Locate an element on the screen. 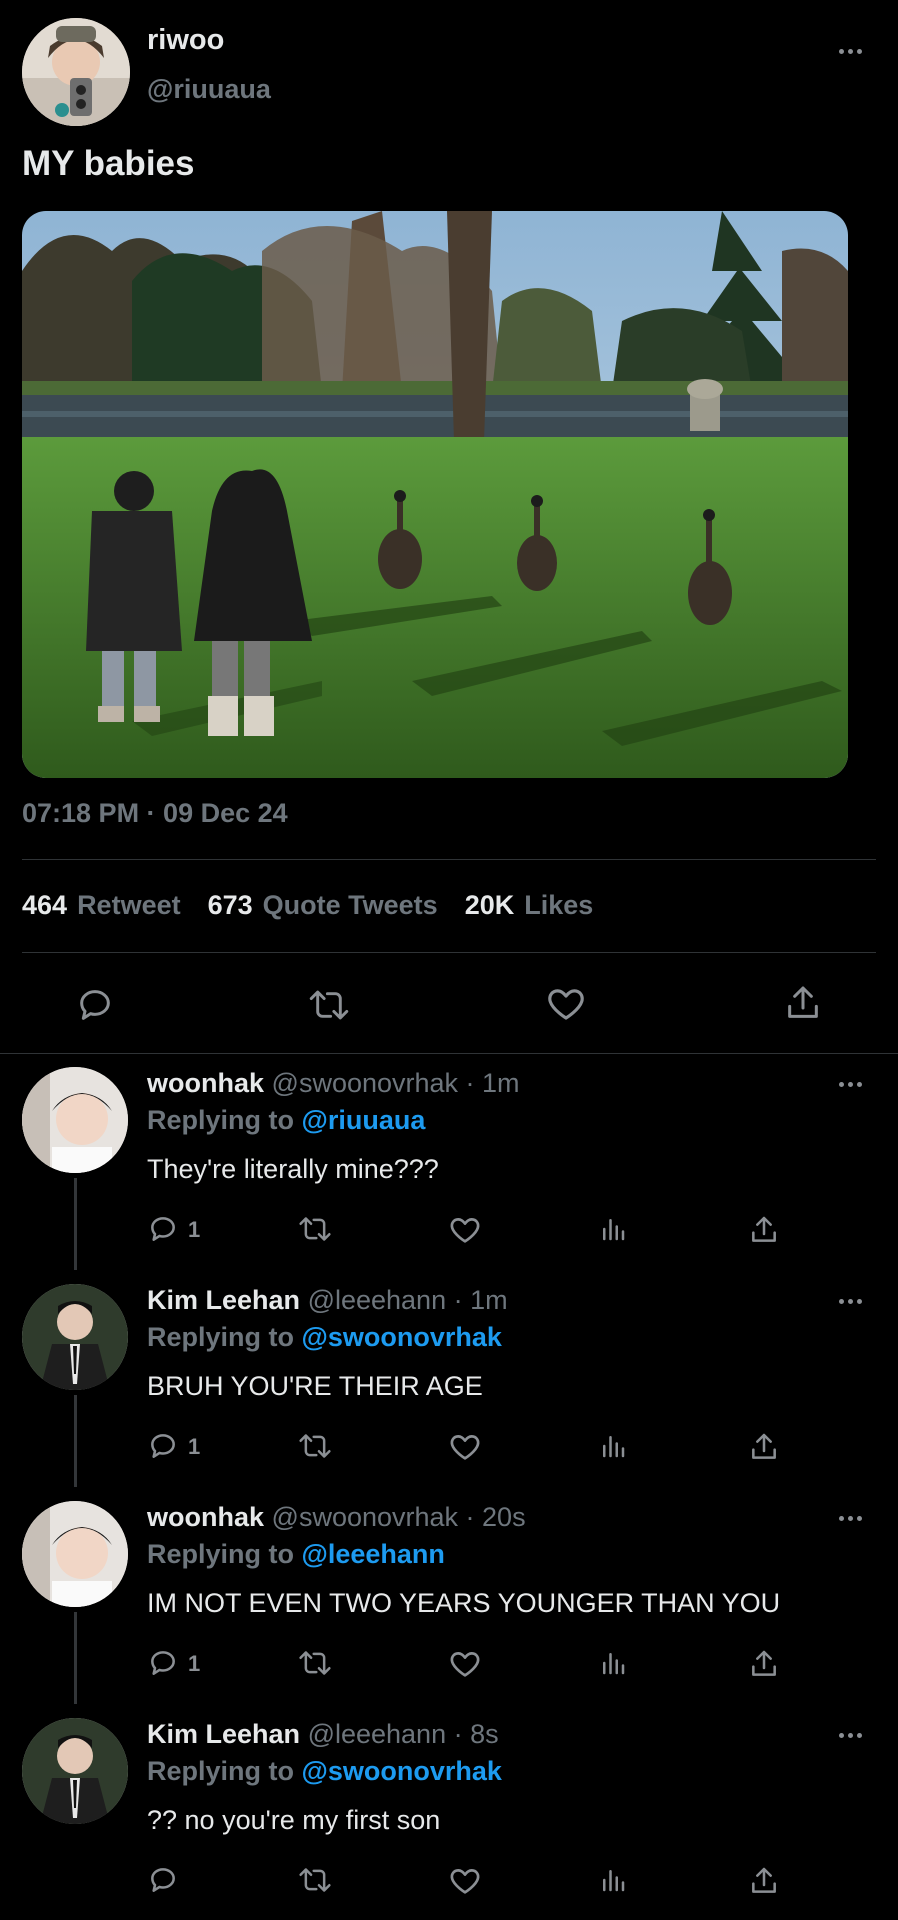 The image size is (898, 1920). reply-text: BRUH YOU'RE THEIR AGE is located at coordinates (315, 1386).